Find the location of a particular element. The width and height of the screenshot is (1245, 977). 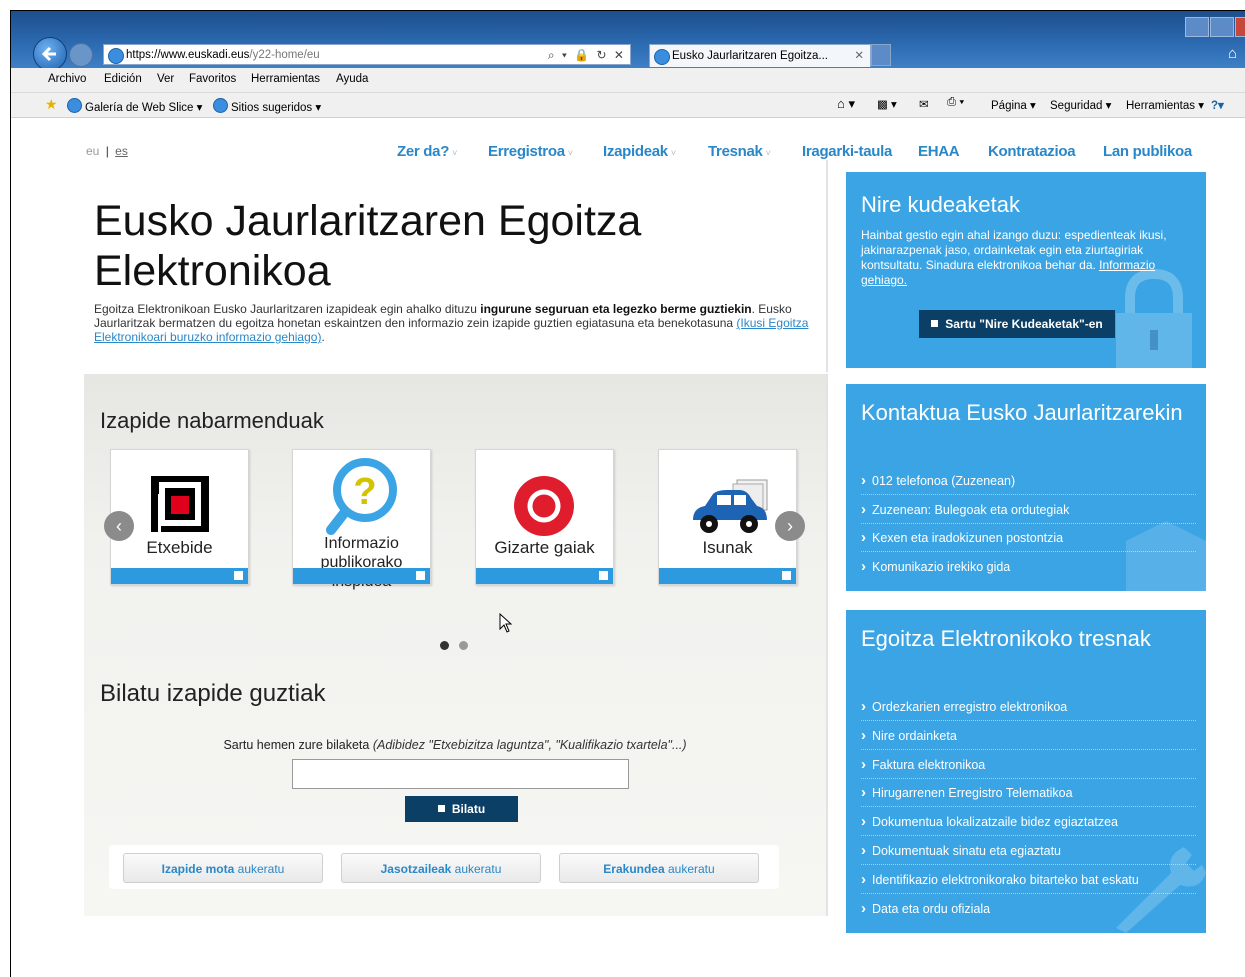

mail-icon: ✉ is located at coordinates (924, 104).